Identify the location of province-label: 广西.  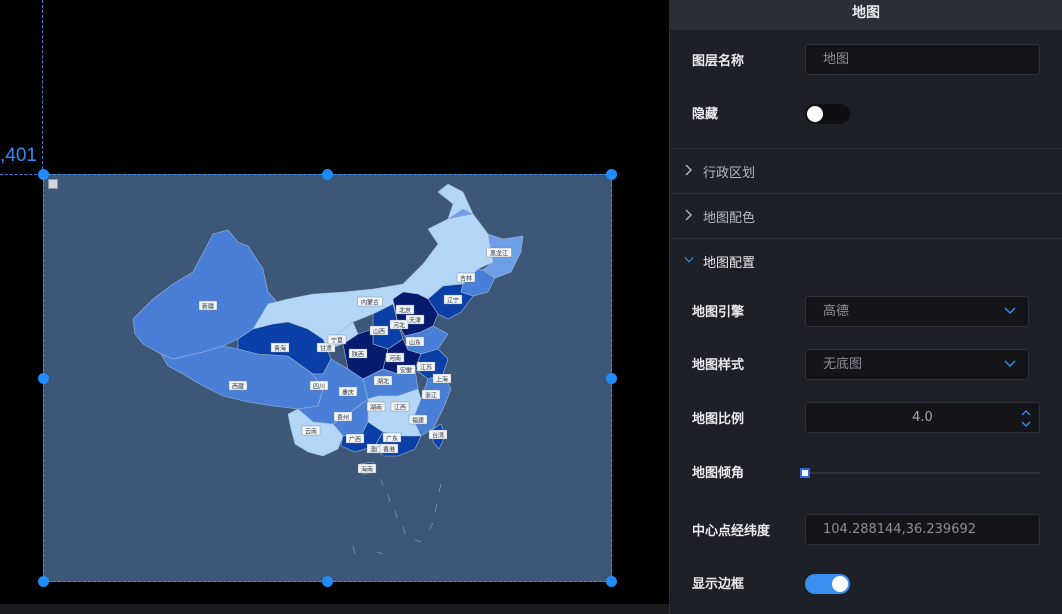
(355, 438).